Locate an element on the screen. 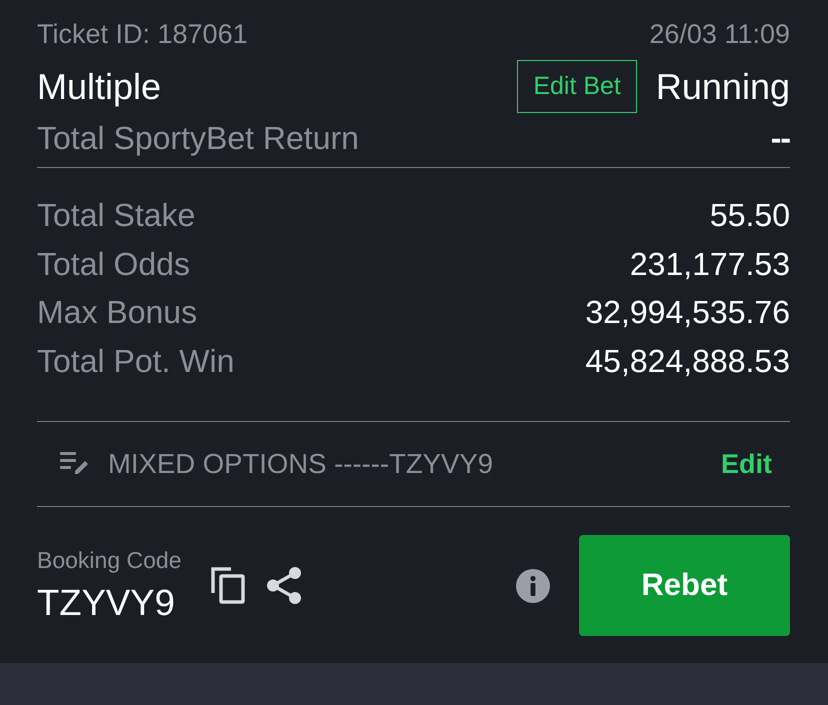  date-time: 26/03 11:09 is located at coordinates (719, 34).